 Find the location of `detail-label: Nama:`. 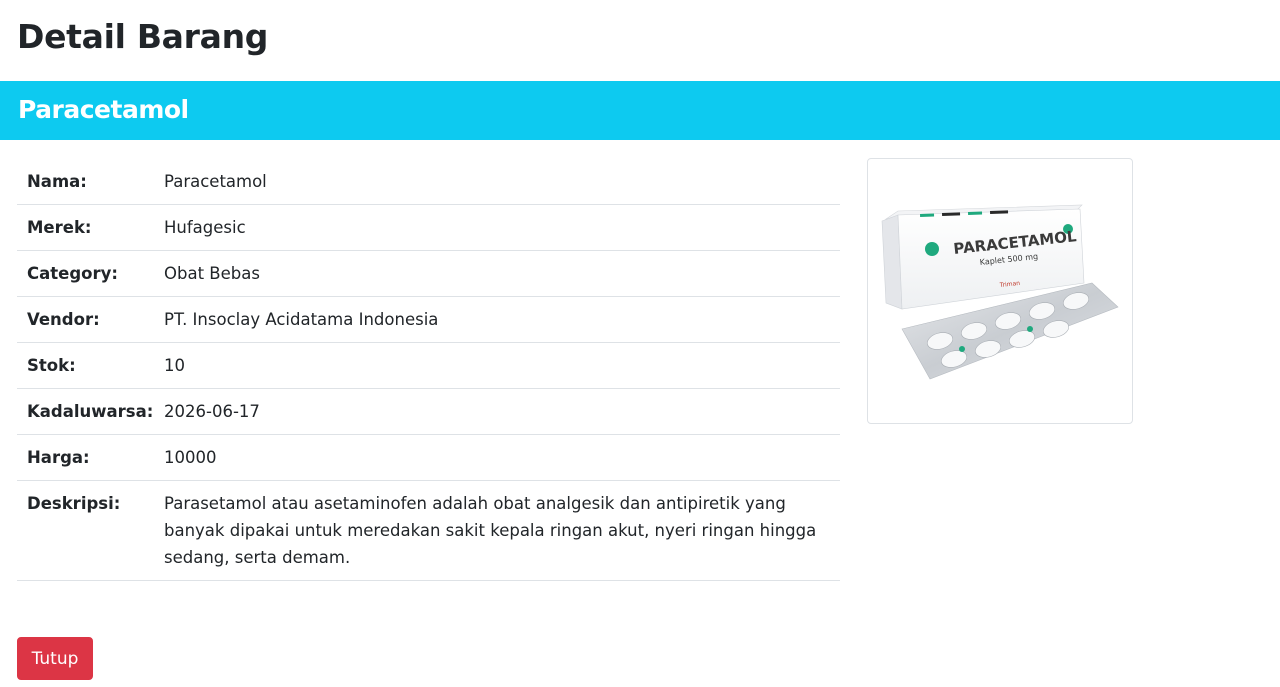

detail-label: Nama: is located at coordinates (90, 182).